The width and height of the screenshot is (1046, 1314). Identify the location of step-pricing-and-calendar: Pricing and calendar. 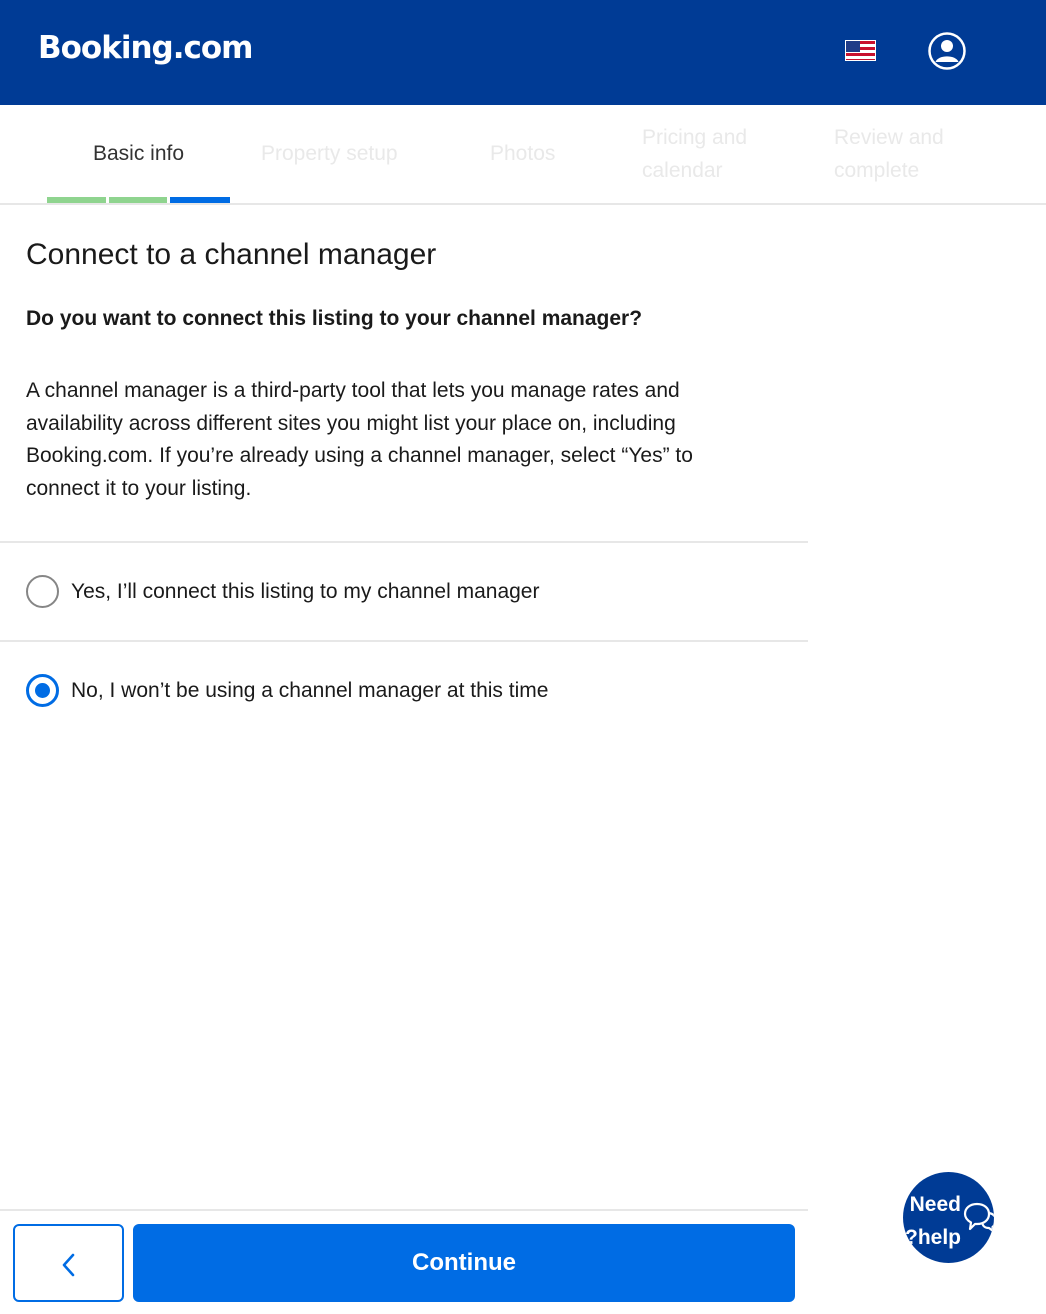
(694, 154).